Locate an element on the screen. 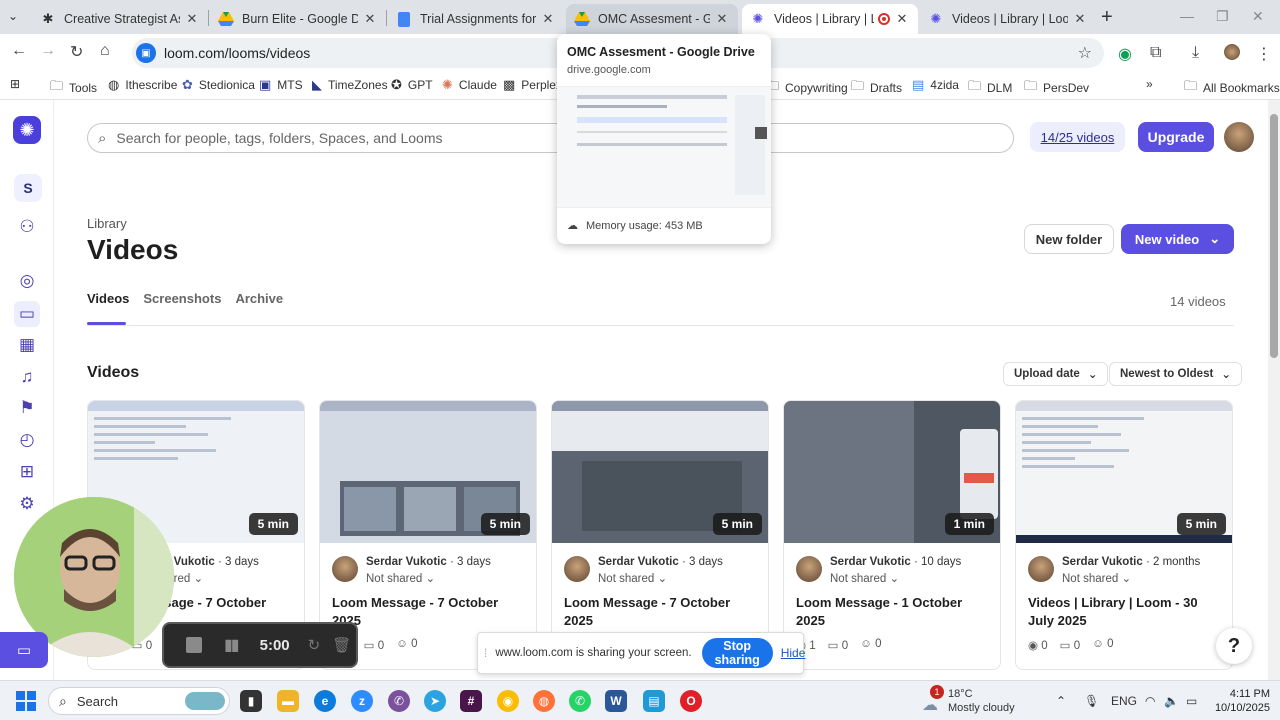 Image resolution: width=1280 pixels, height=720 pixels. slack-icon: # is located at coordinates (471, 701).